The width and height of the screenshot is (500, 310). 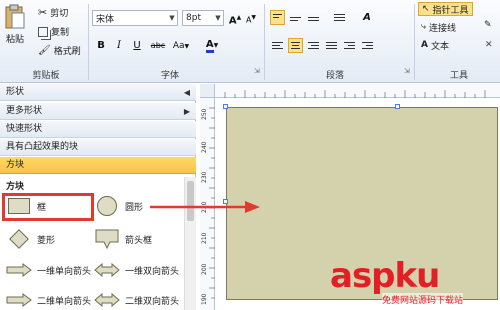 What do you see at coordinates (205, 207) in the screenshot?
I see `drag-arrow` at bounding box center [205, 207].